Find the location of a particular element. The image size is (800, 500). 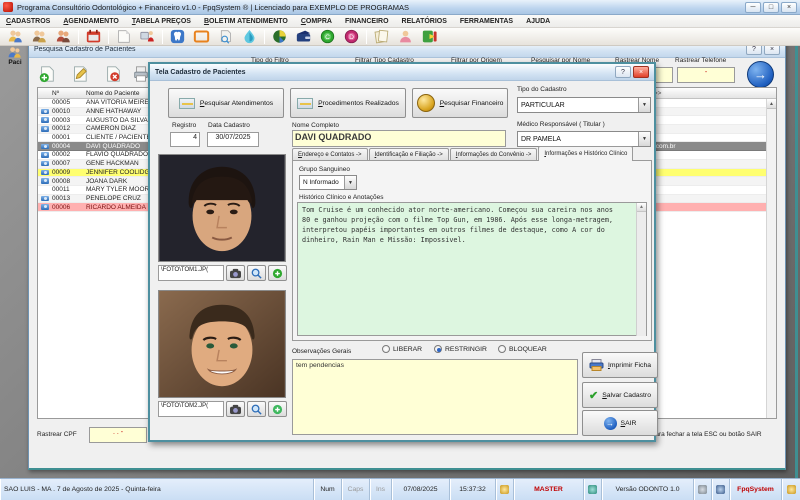

menu-cadastros: CADASTROS is located at coordinates (28, 21).